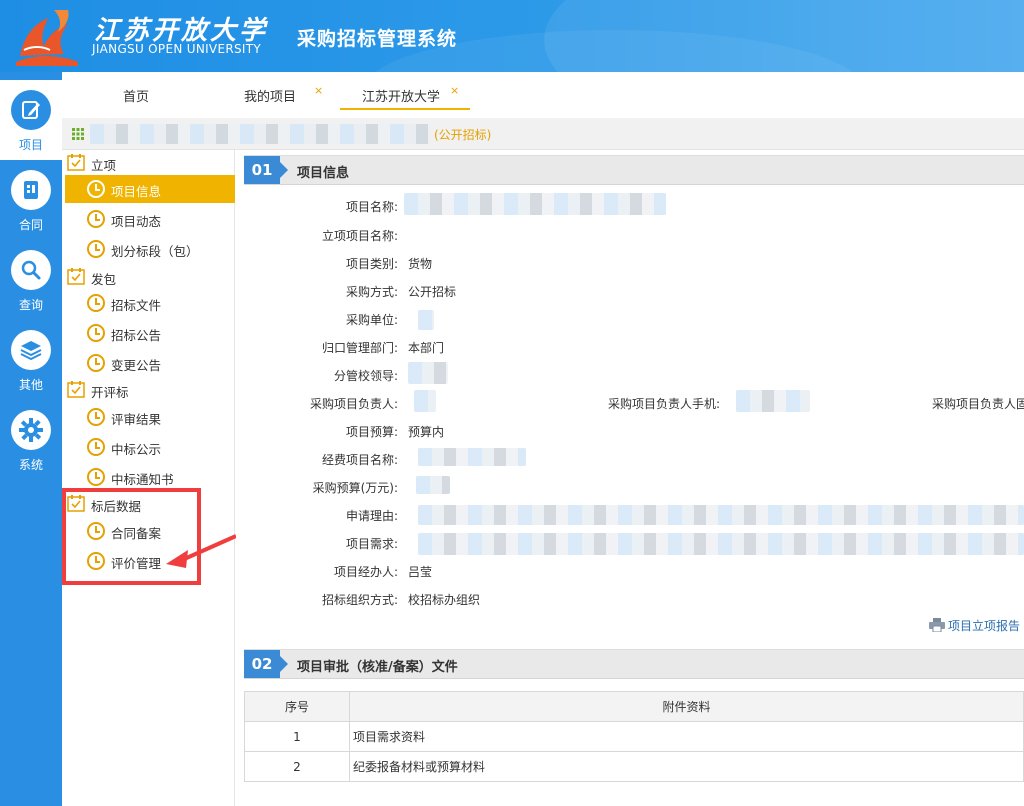  I want to click on logo-english-text: JIANGSU OPEN UNIVERSITY, so click(176, 49).